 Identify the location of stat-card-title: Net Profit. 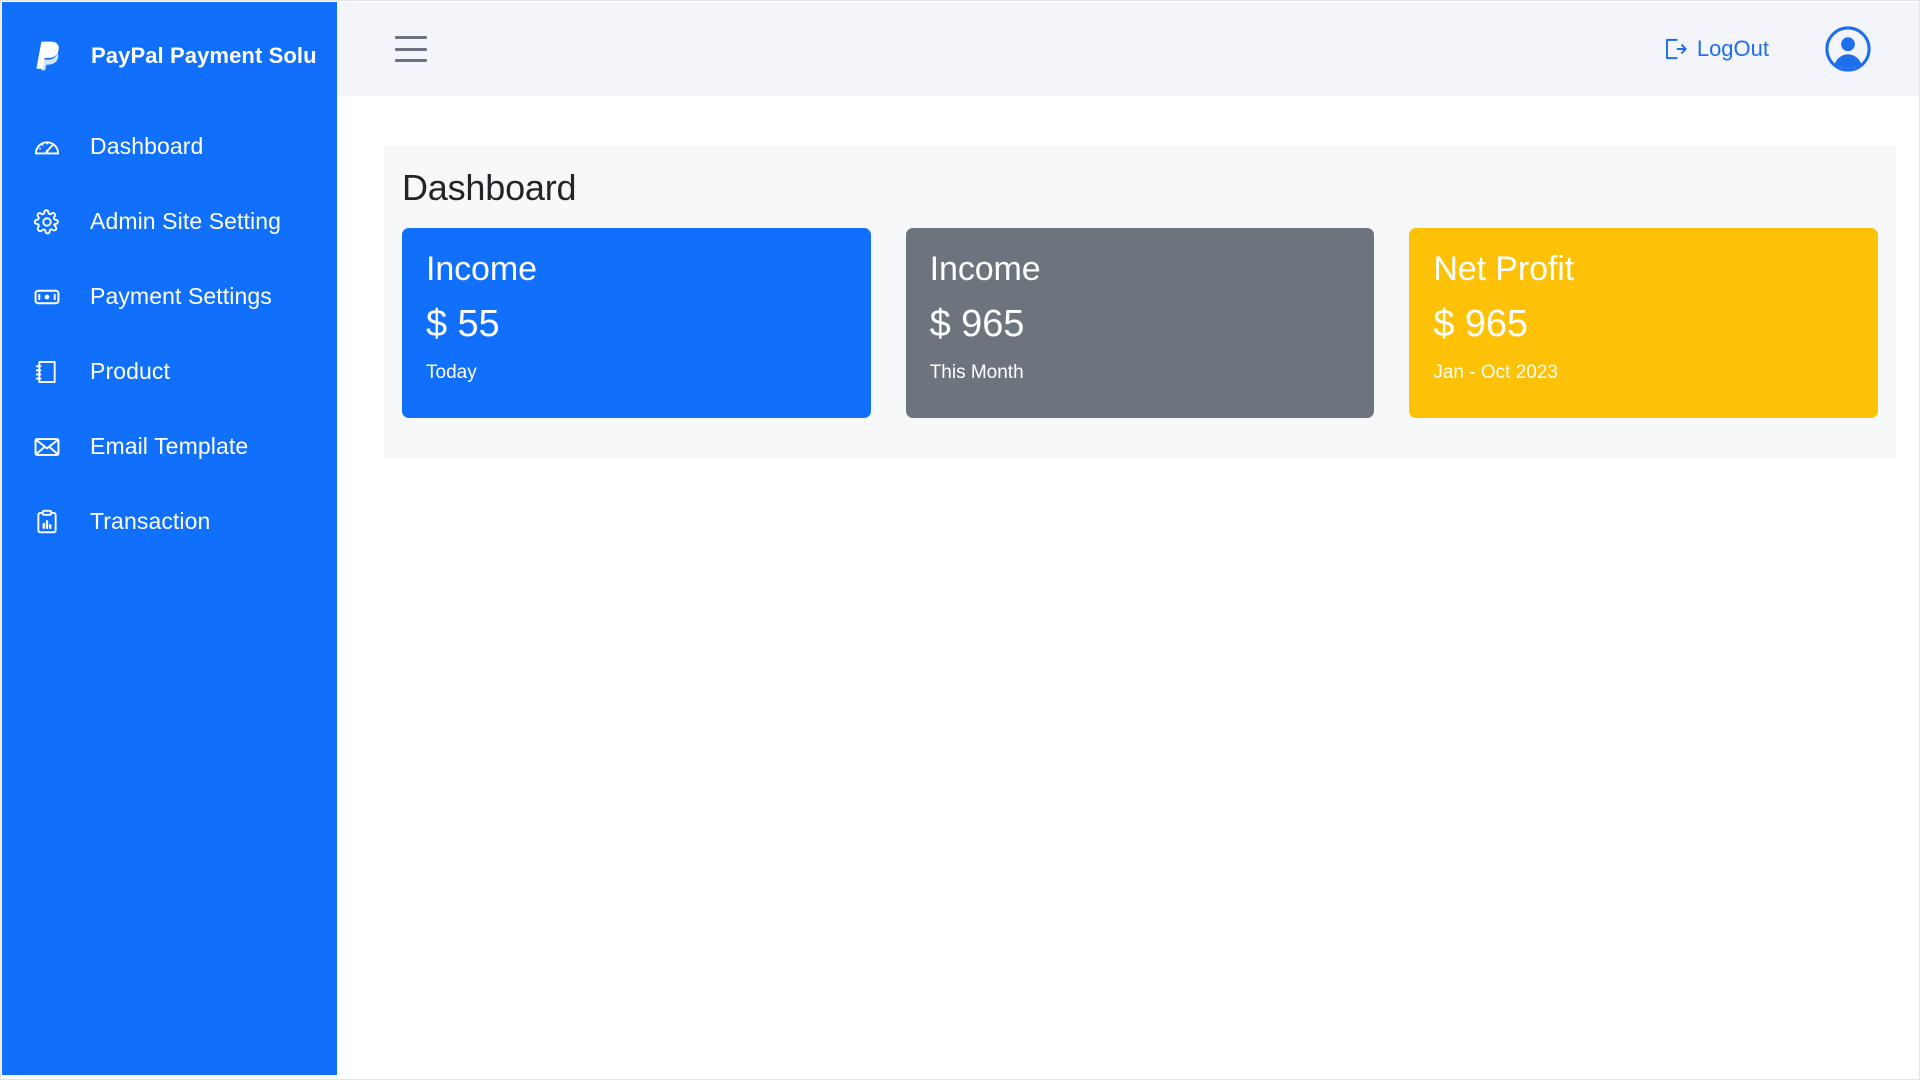
(1504, 268).